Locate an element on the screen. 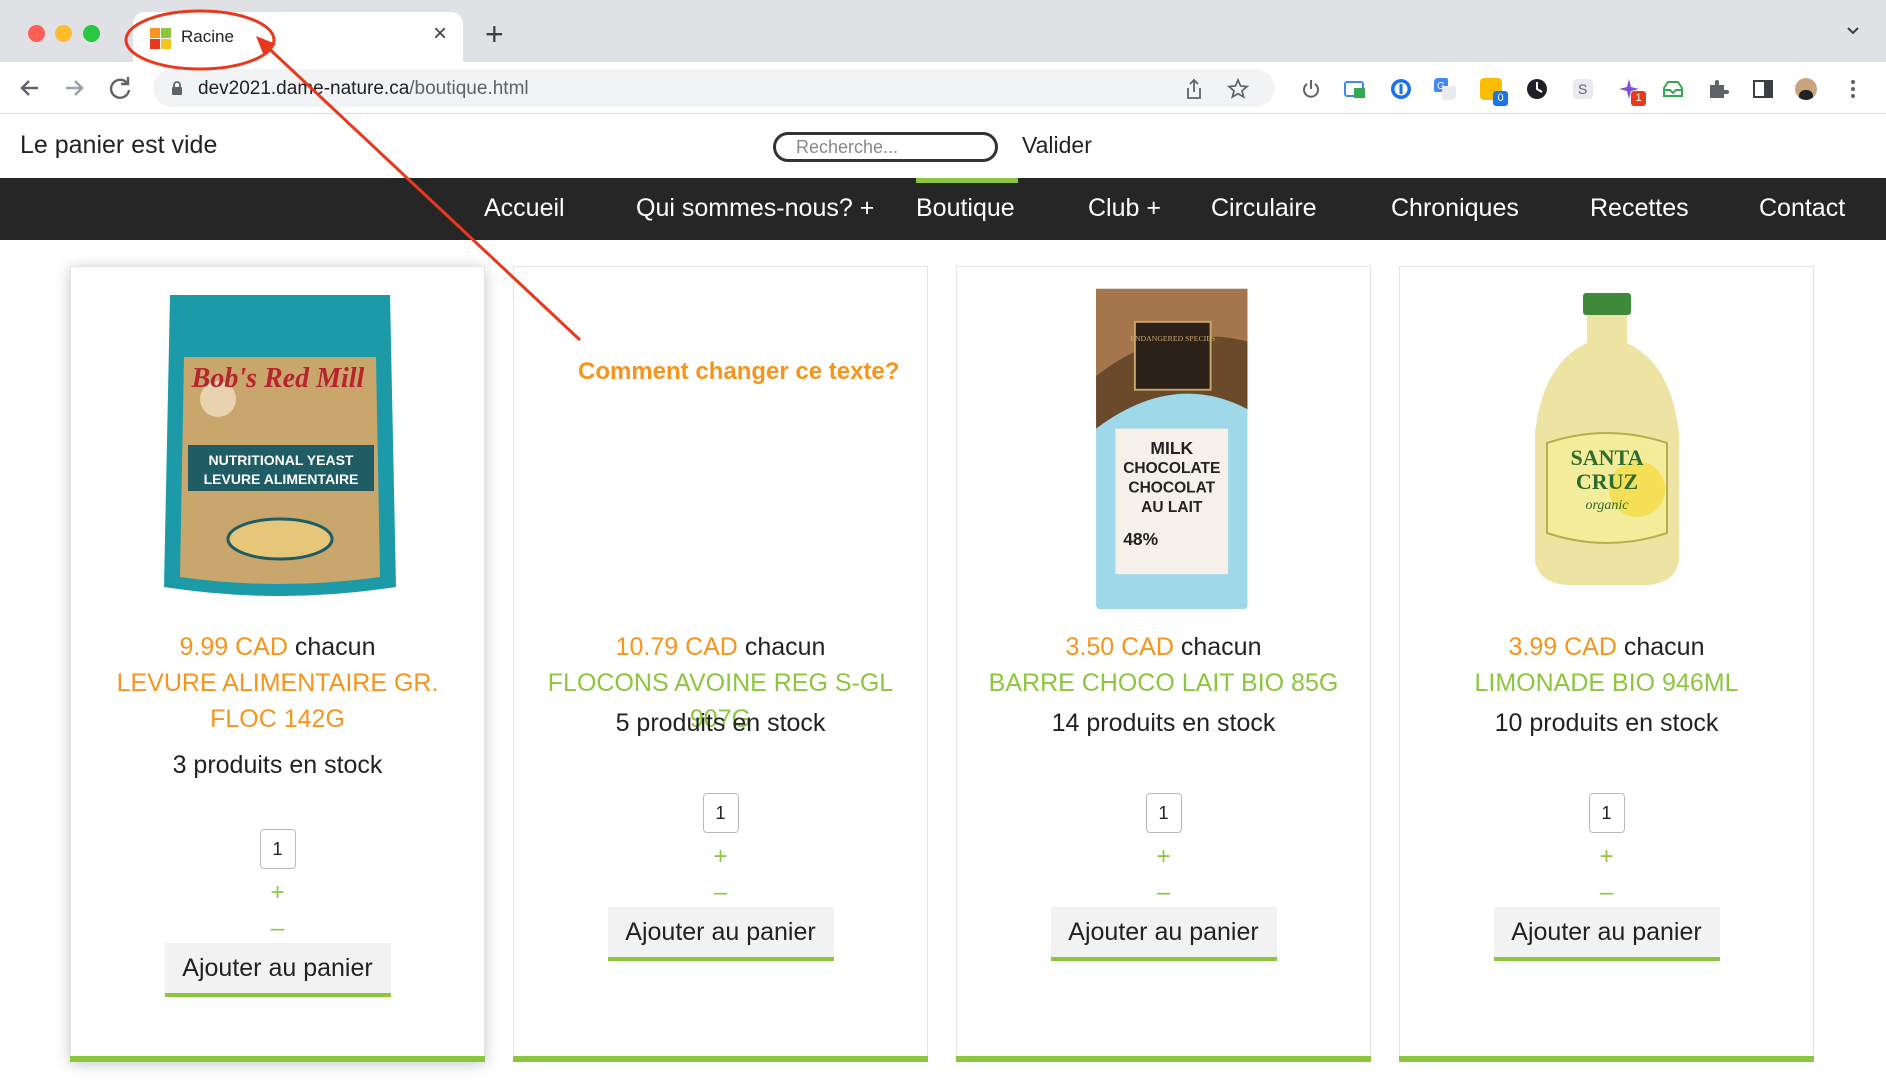 This screenshot has width=1886, height=1080. menu-item-circulaire: Circulaire is located at coordinates (1264, 208).